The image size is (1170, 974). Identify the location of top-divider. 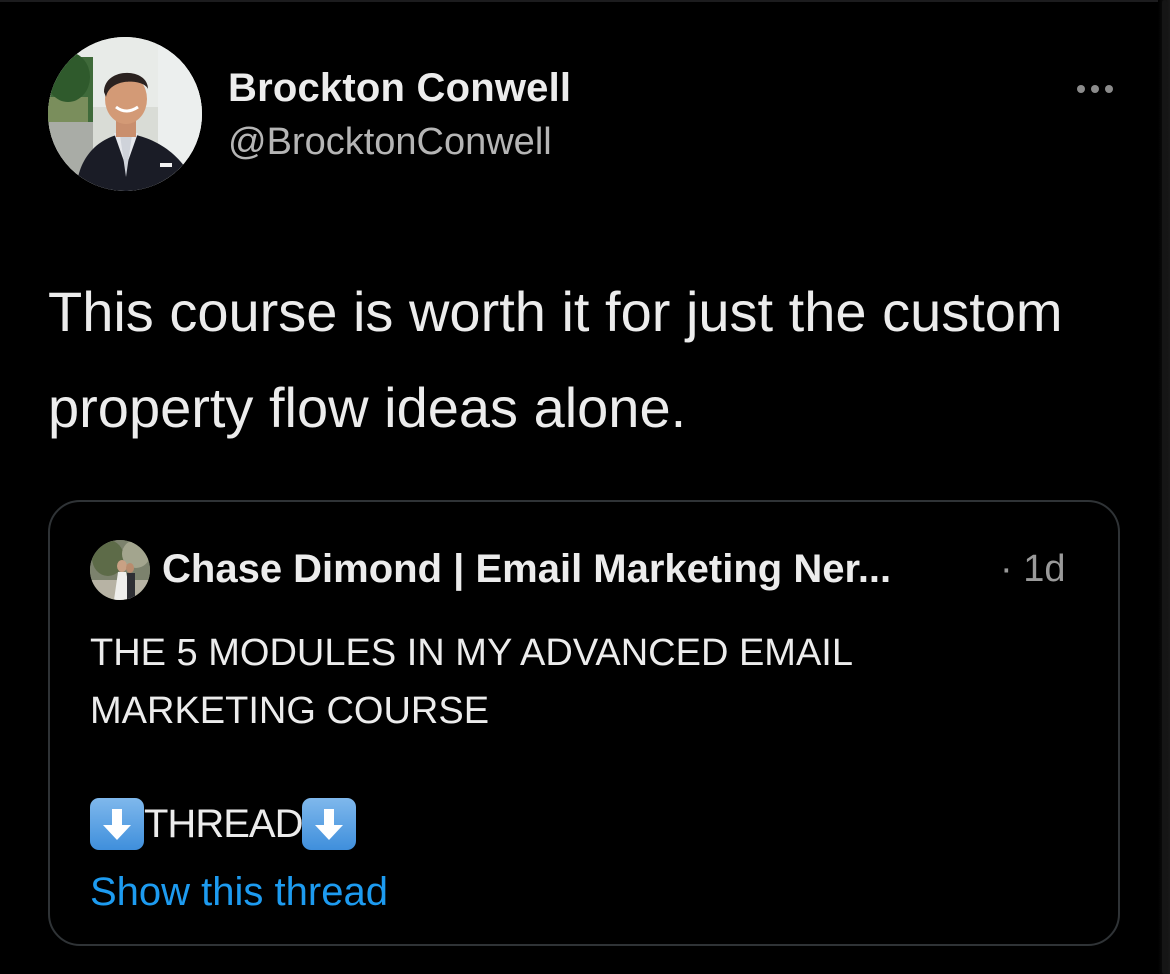
(585, 1).